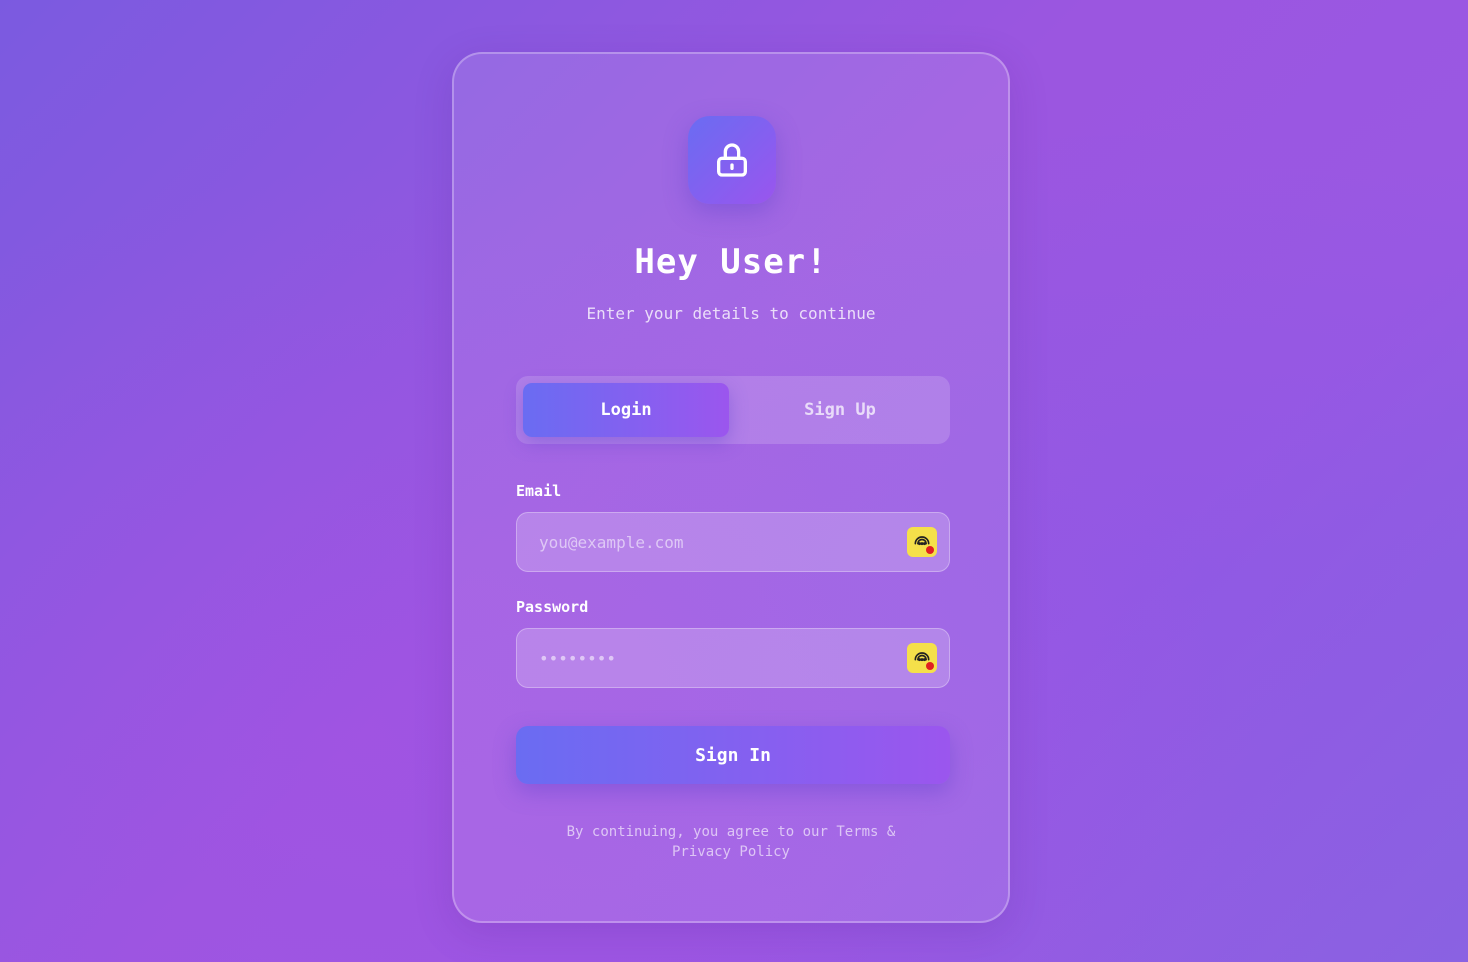 This screenshot has width=1468, height=962. I want to click on lock-icon, so click(732, 160).